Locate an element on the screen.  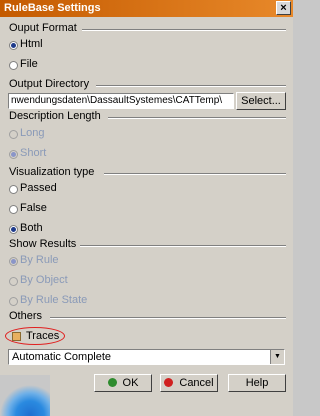
show-results-label: Show Results is located at coordinates (43, 244).